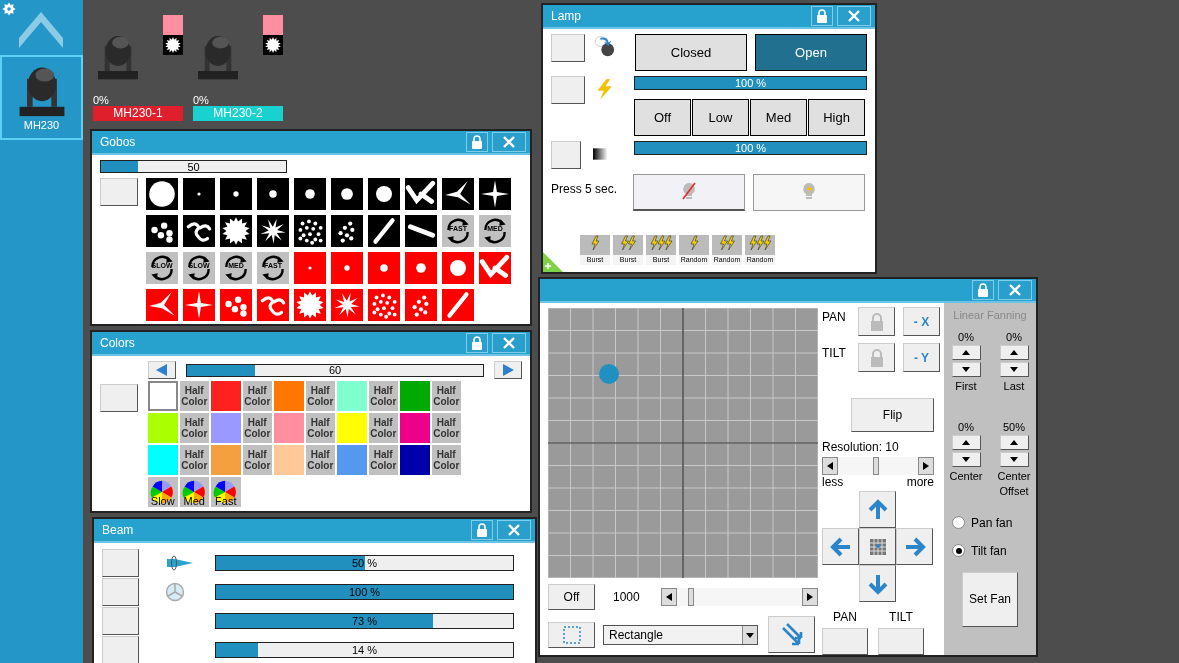 The width and height of the screenshot is (1179, 663). What do you see at coordinates (809, 192) in the screenshot?
I see `lamp-on-button` at bounding box center [809, 192].